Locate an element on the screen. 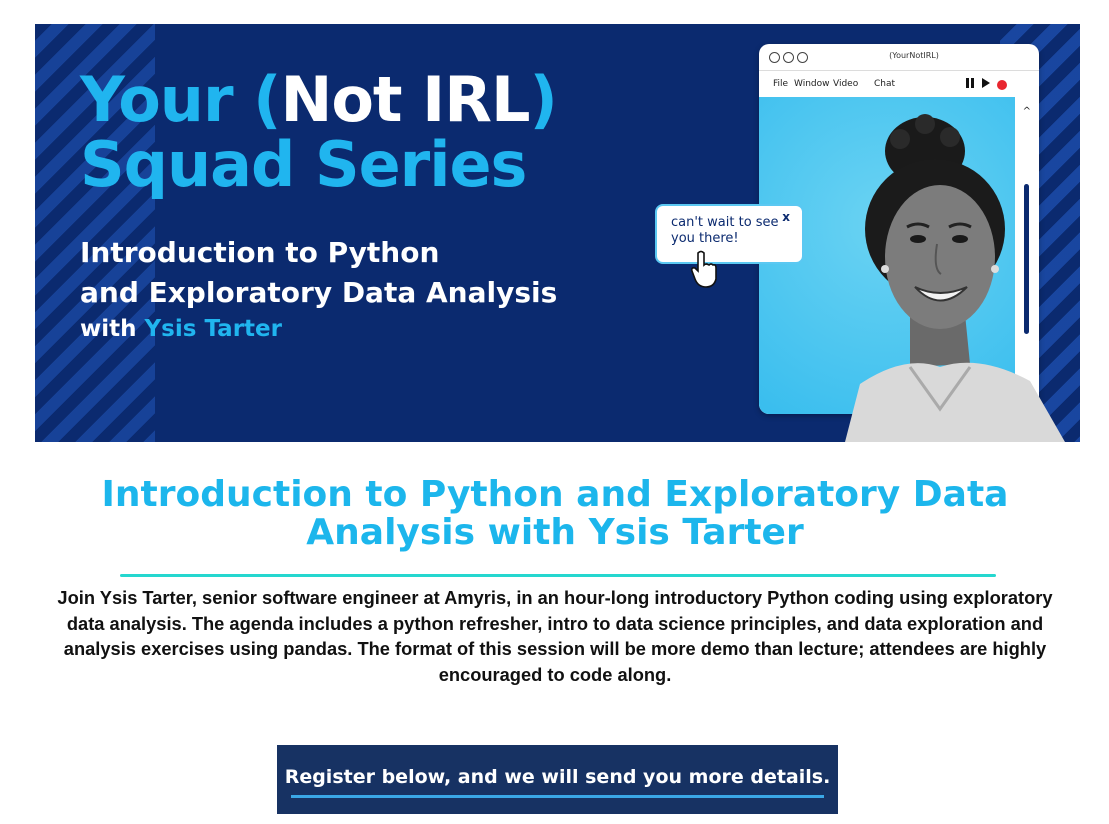  menu-item-window: Window is located at coordinates (812, 84).